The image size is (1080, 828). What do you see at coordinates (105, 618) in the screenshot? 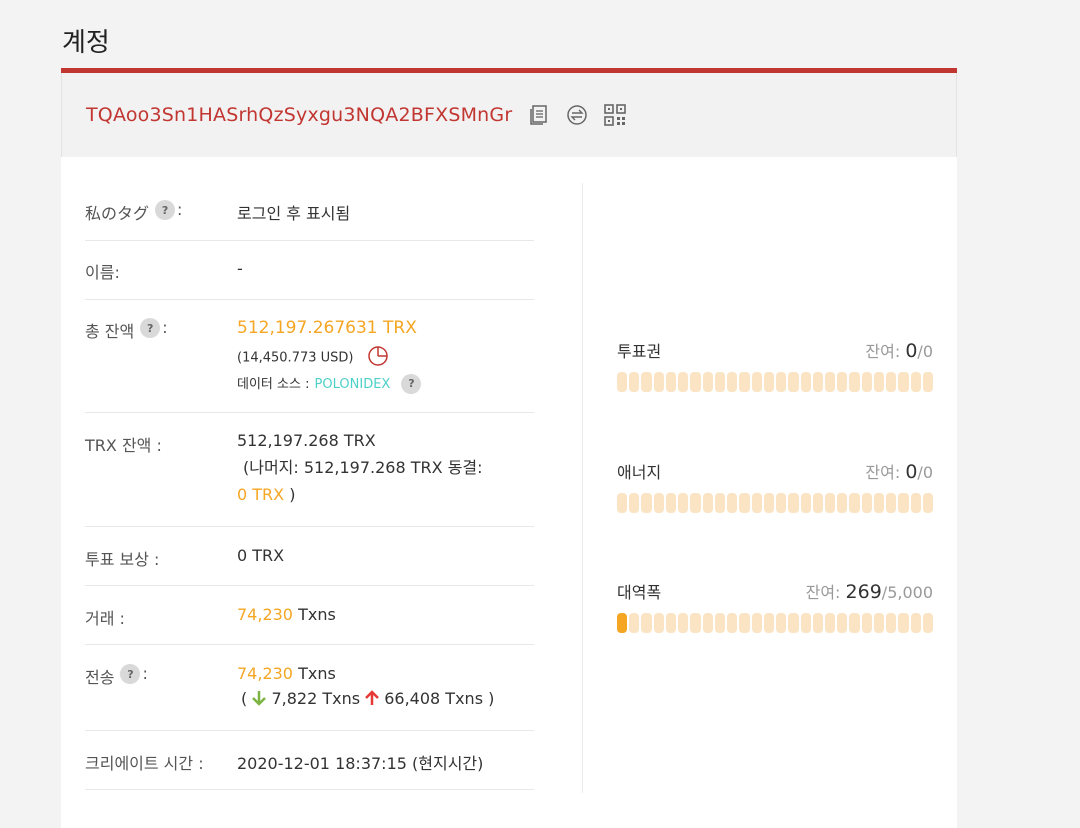
I see `transactions-label: 거래 :` at bounding box center [105, 618].